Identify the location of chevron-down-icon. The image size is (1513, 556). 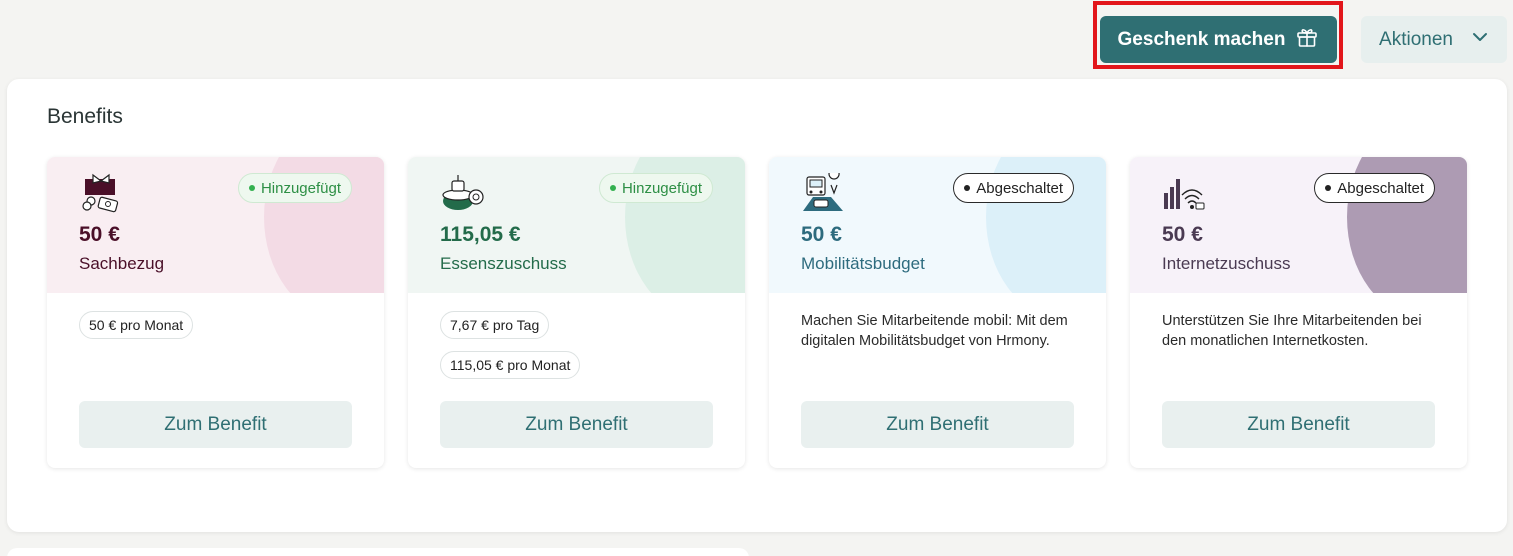
(1480, 40).